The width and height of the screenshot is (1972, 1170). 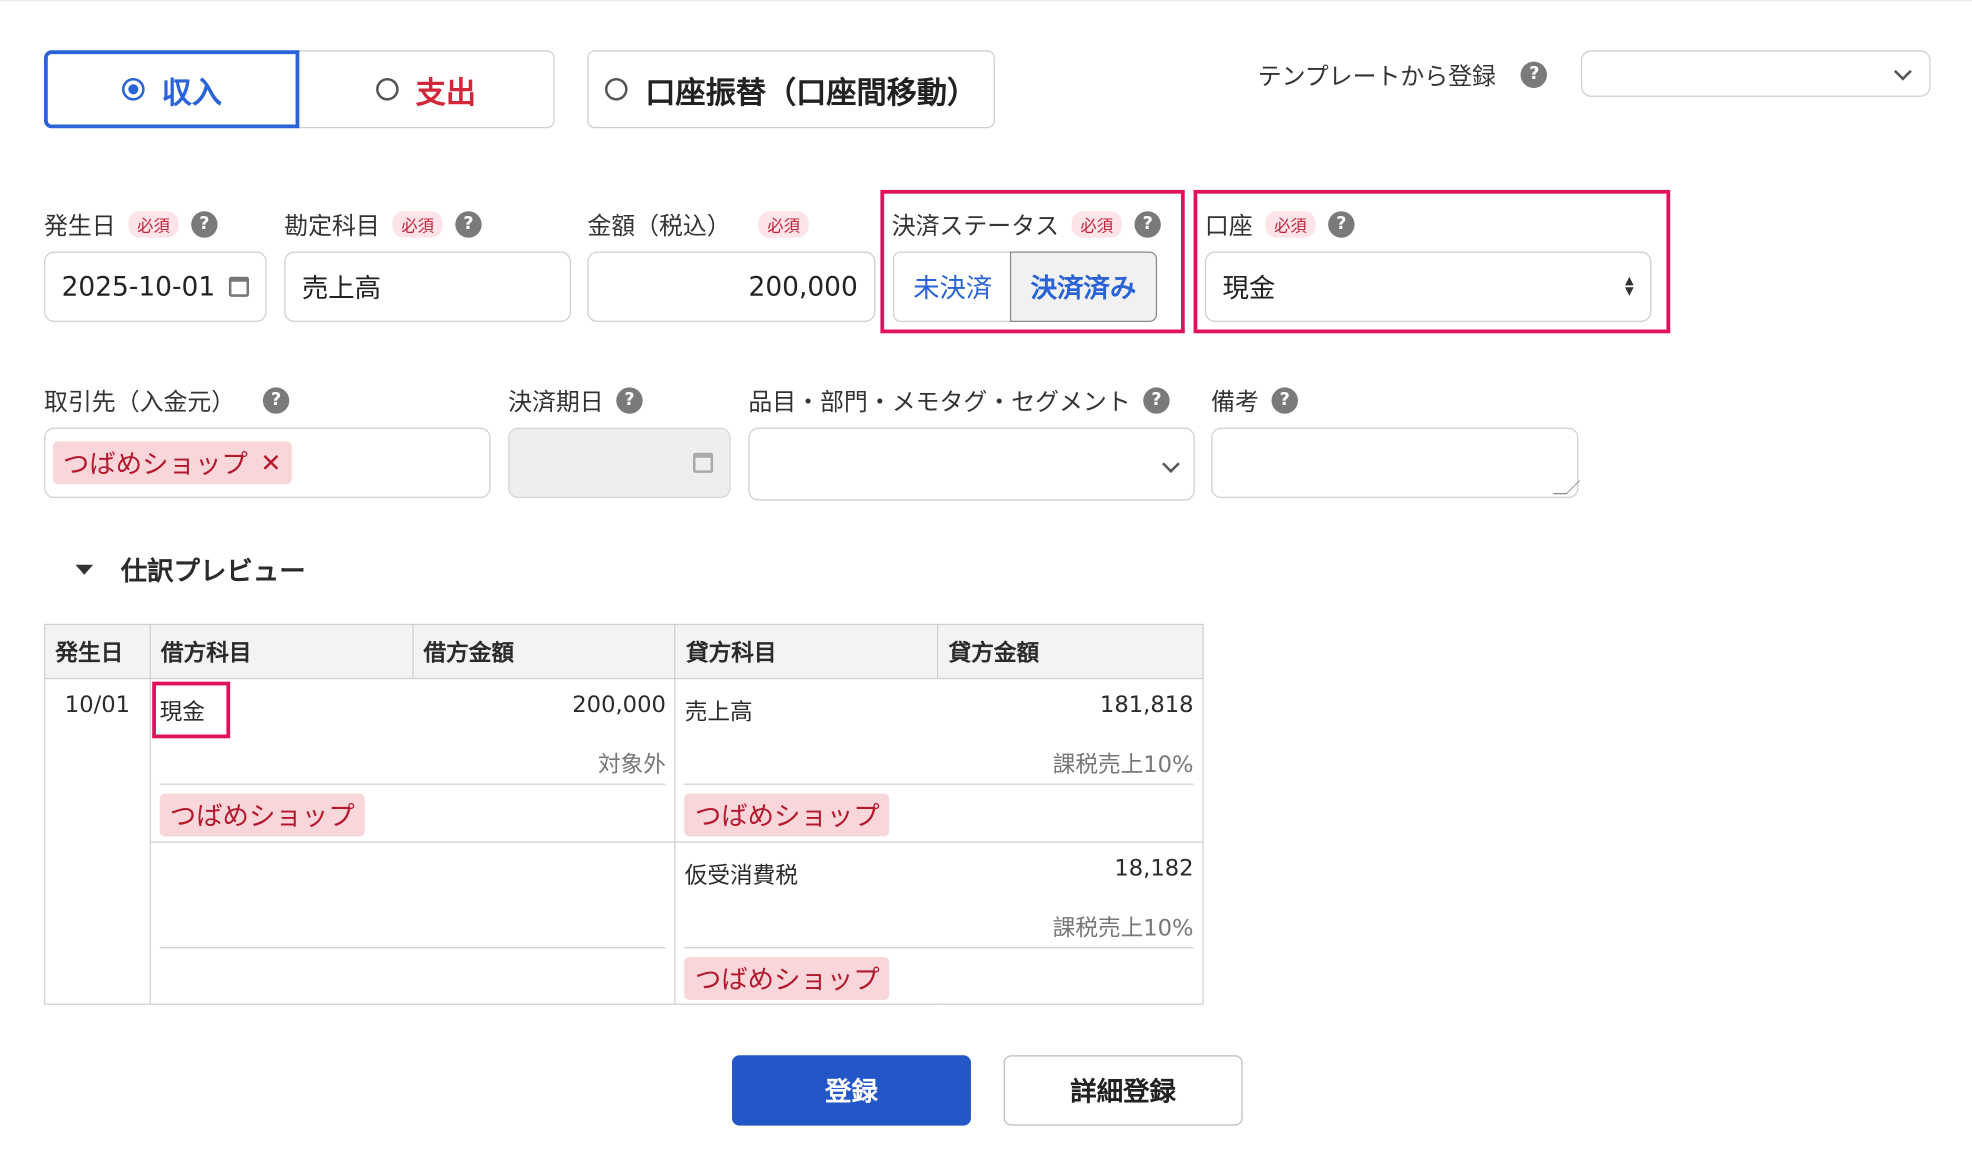 What do you see at coordinates (80, 225) in the screenshot?
I see `date-label: 発生日` at bounding box center [80, 225].